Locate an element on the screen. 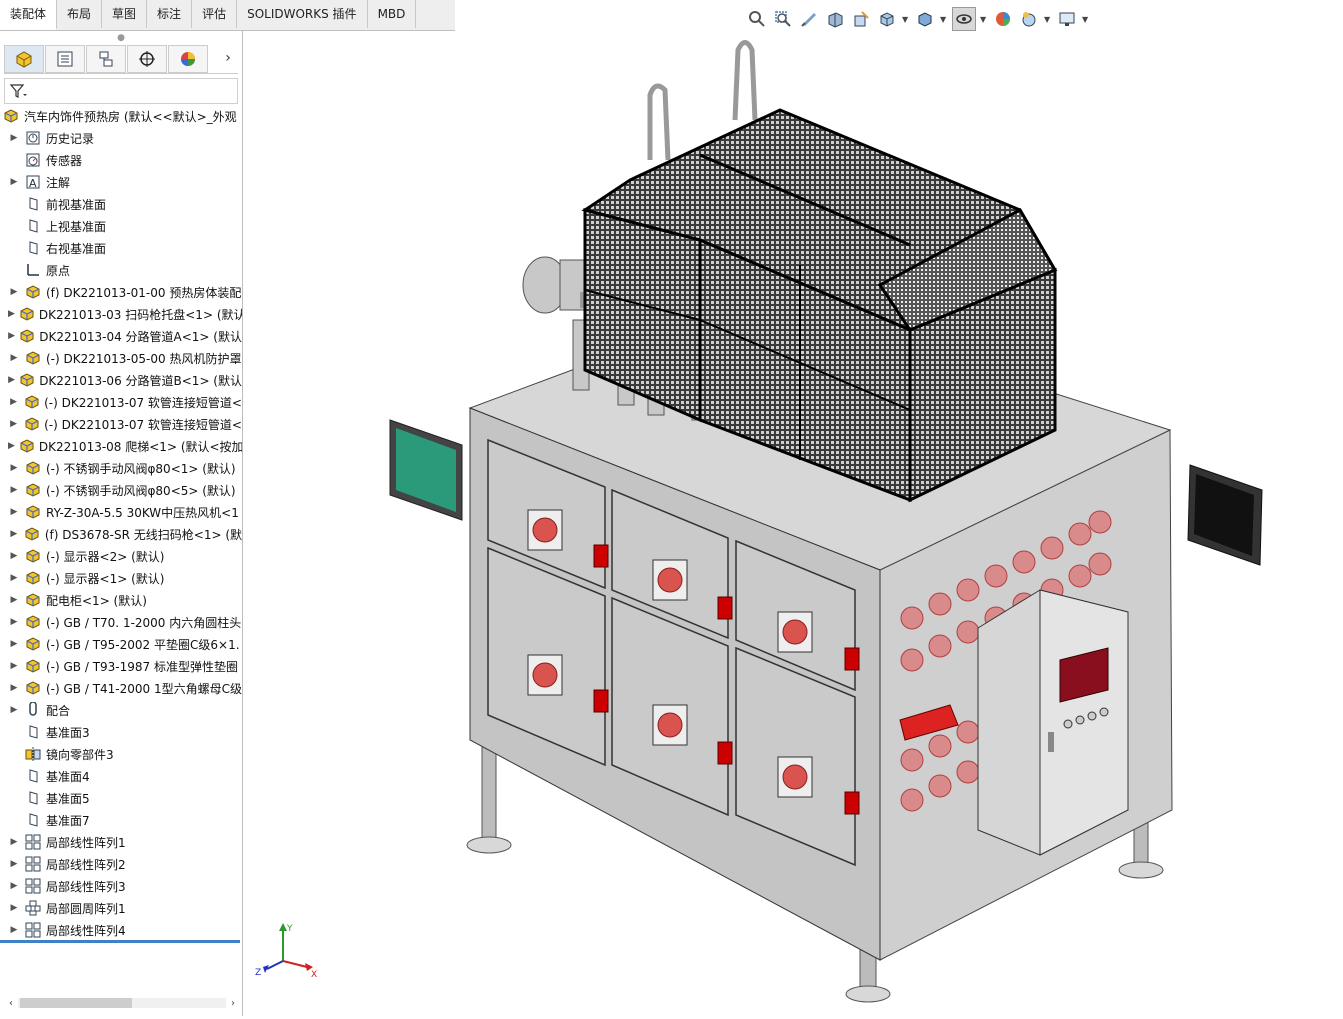 The width and height of the screenshot is (1343, 1019). tree-item: ▶ 局部圆周阵列1 is located at coordinates (121, 908).